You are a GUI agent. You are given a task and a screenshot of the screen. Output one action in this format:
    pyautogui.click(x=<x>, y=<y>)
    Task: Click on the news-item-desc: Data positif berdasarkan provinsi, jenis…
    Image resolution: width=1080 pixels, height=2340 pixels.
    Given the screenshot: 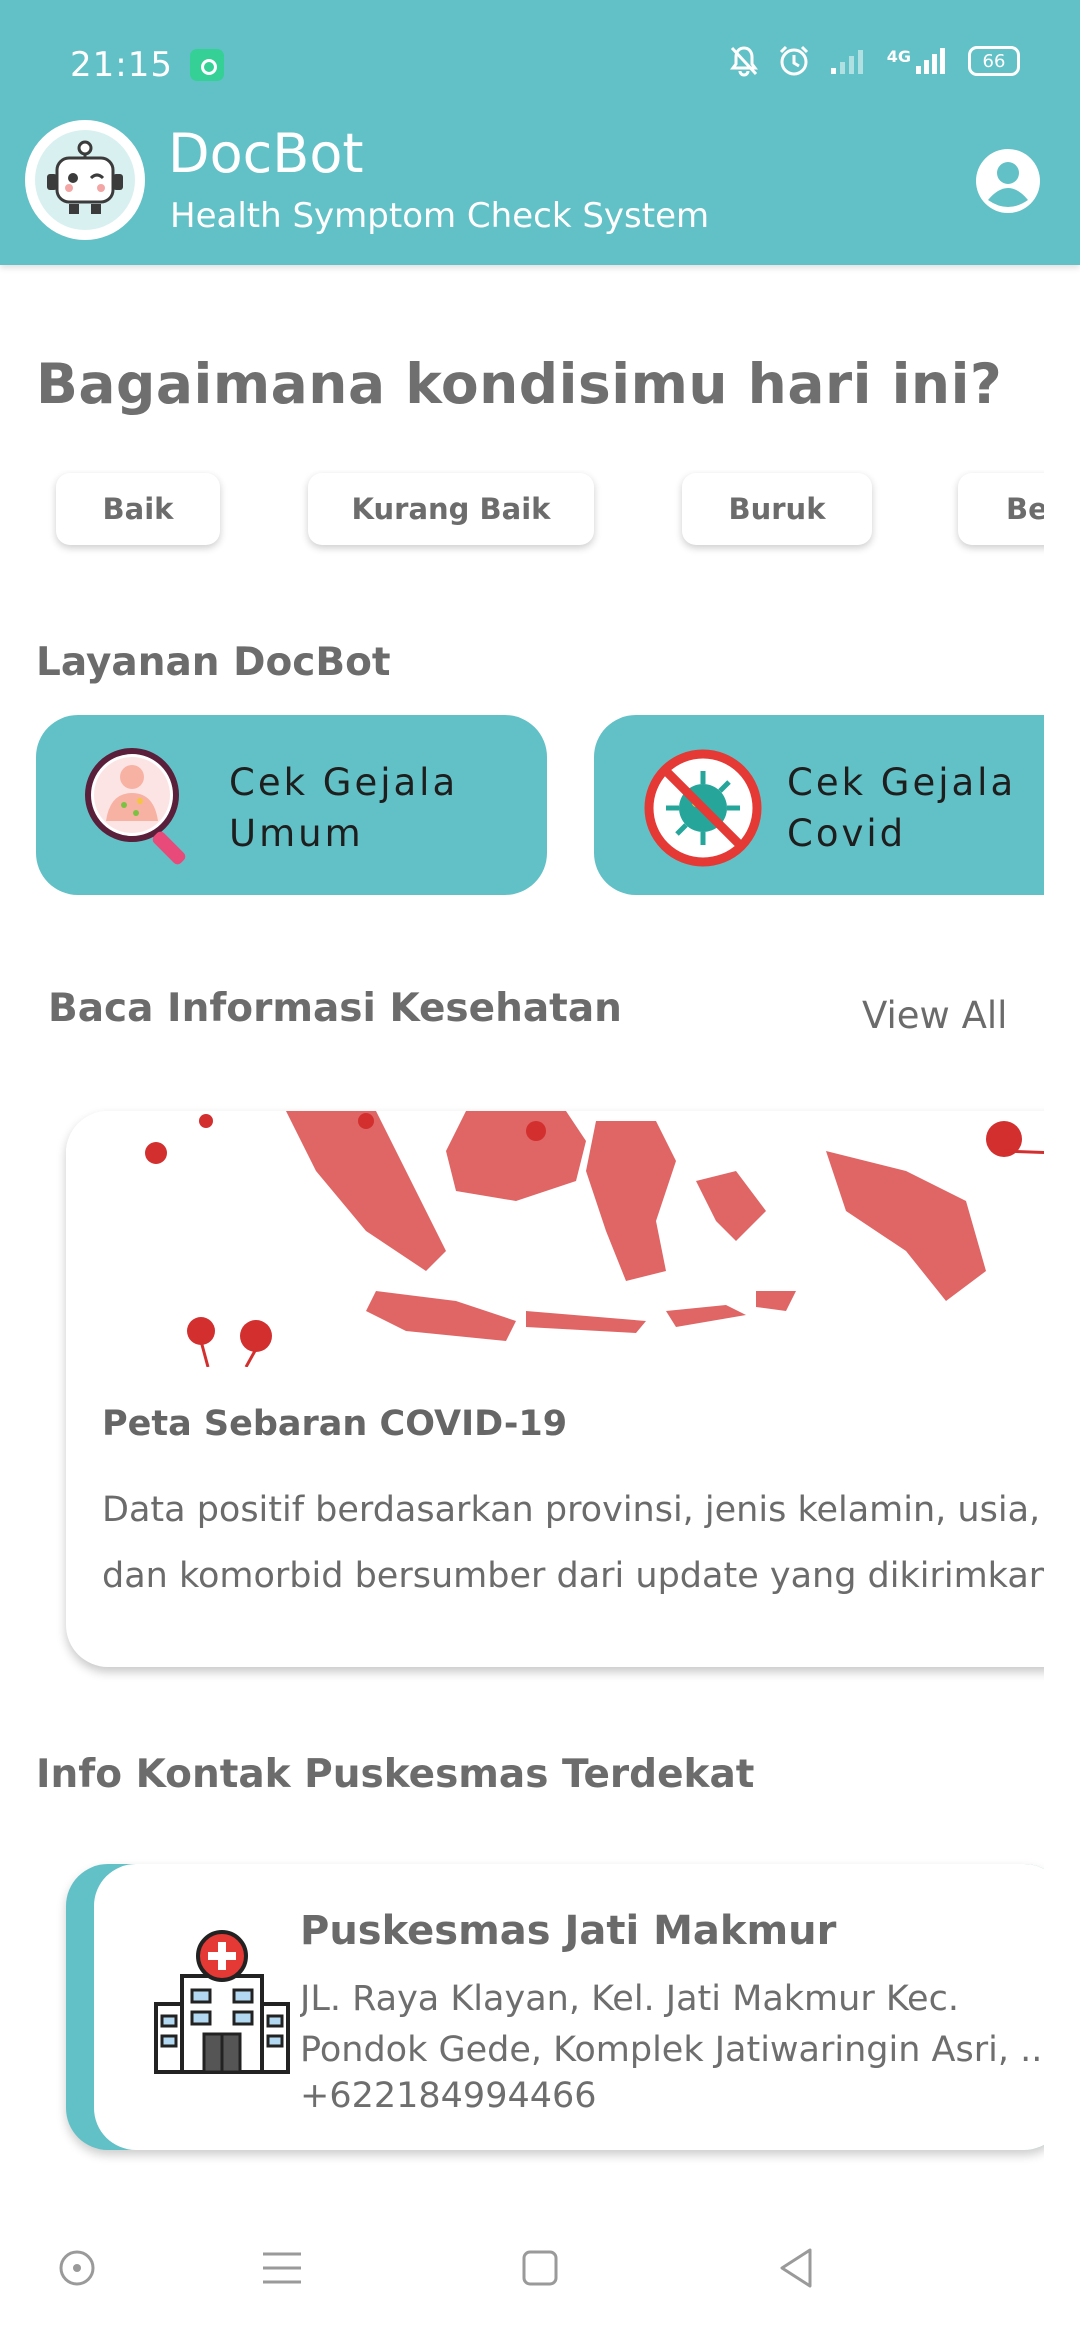 What is the action you would take?
    pyautogui.click(x=573, y=1543)
    